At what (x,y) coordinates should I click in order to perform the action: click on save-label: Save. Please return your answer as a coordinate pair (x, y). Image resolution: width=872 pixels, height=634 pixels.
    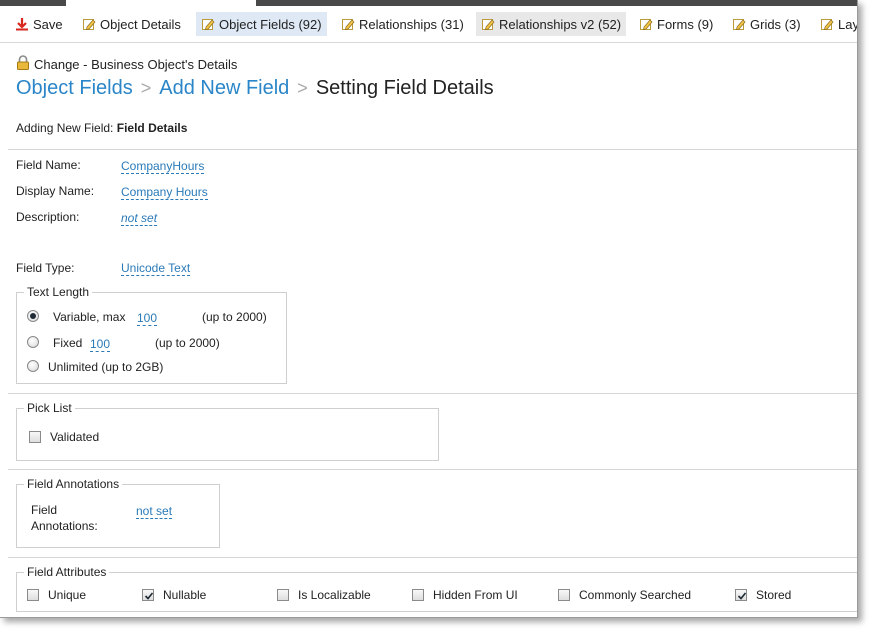
    Looking at the image, I should click on (48, 24).